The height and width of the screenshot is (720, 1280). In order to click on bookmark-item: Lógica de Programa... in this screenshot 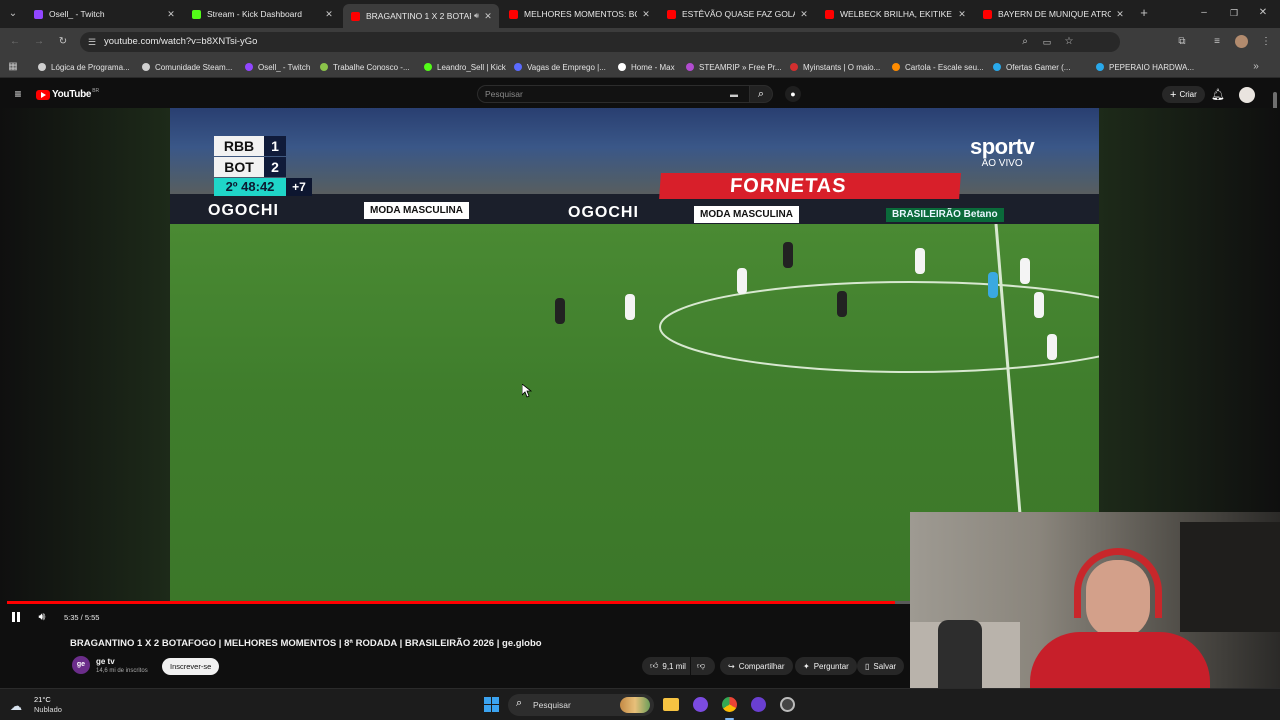, I will do `click(84, 67)`.